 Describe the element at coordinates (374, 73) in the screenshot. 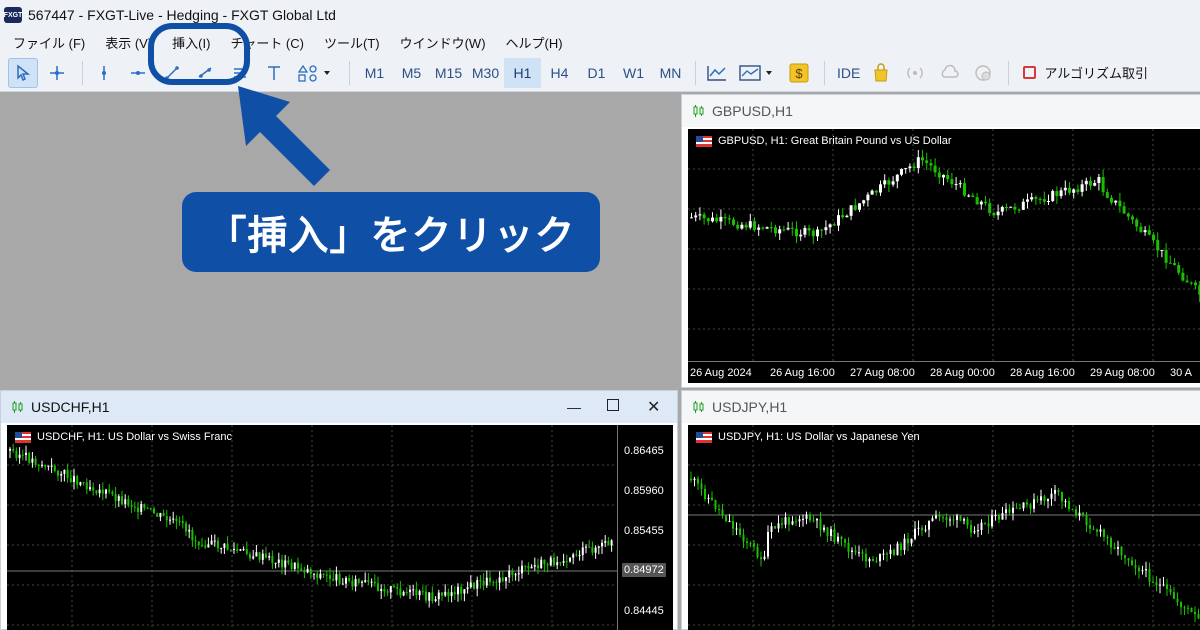

I see `tf-m1: M1` at that location.